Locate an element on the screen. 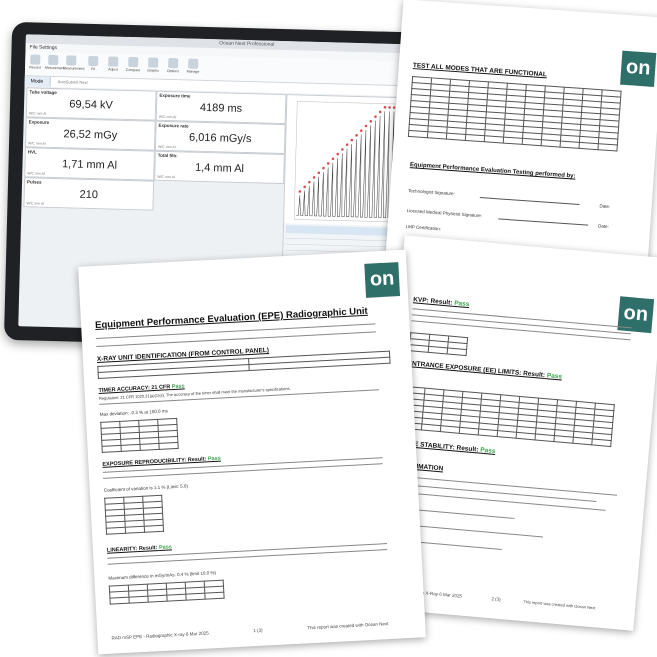 The height and width of the screenshot is (657, 657). compare-icon is located at coordinates (133, 62).